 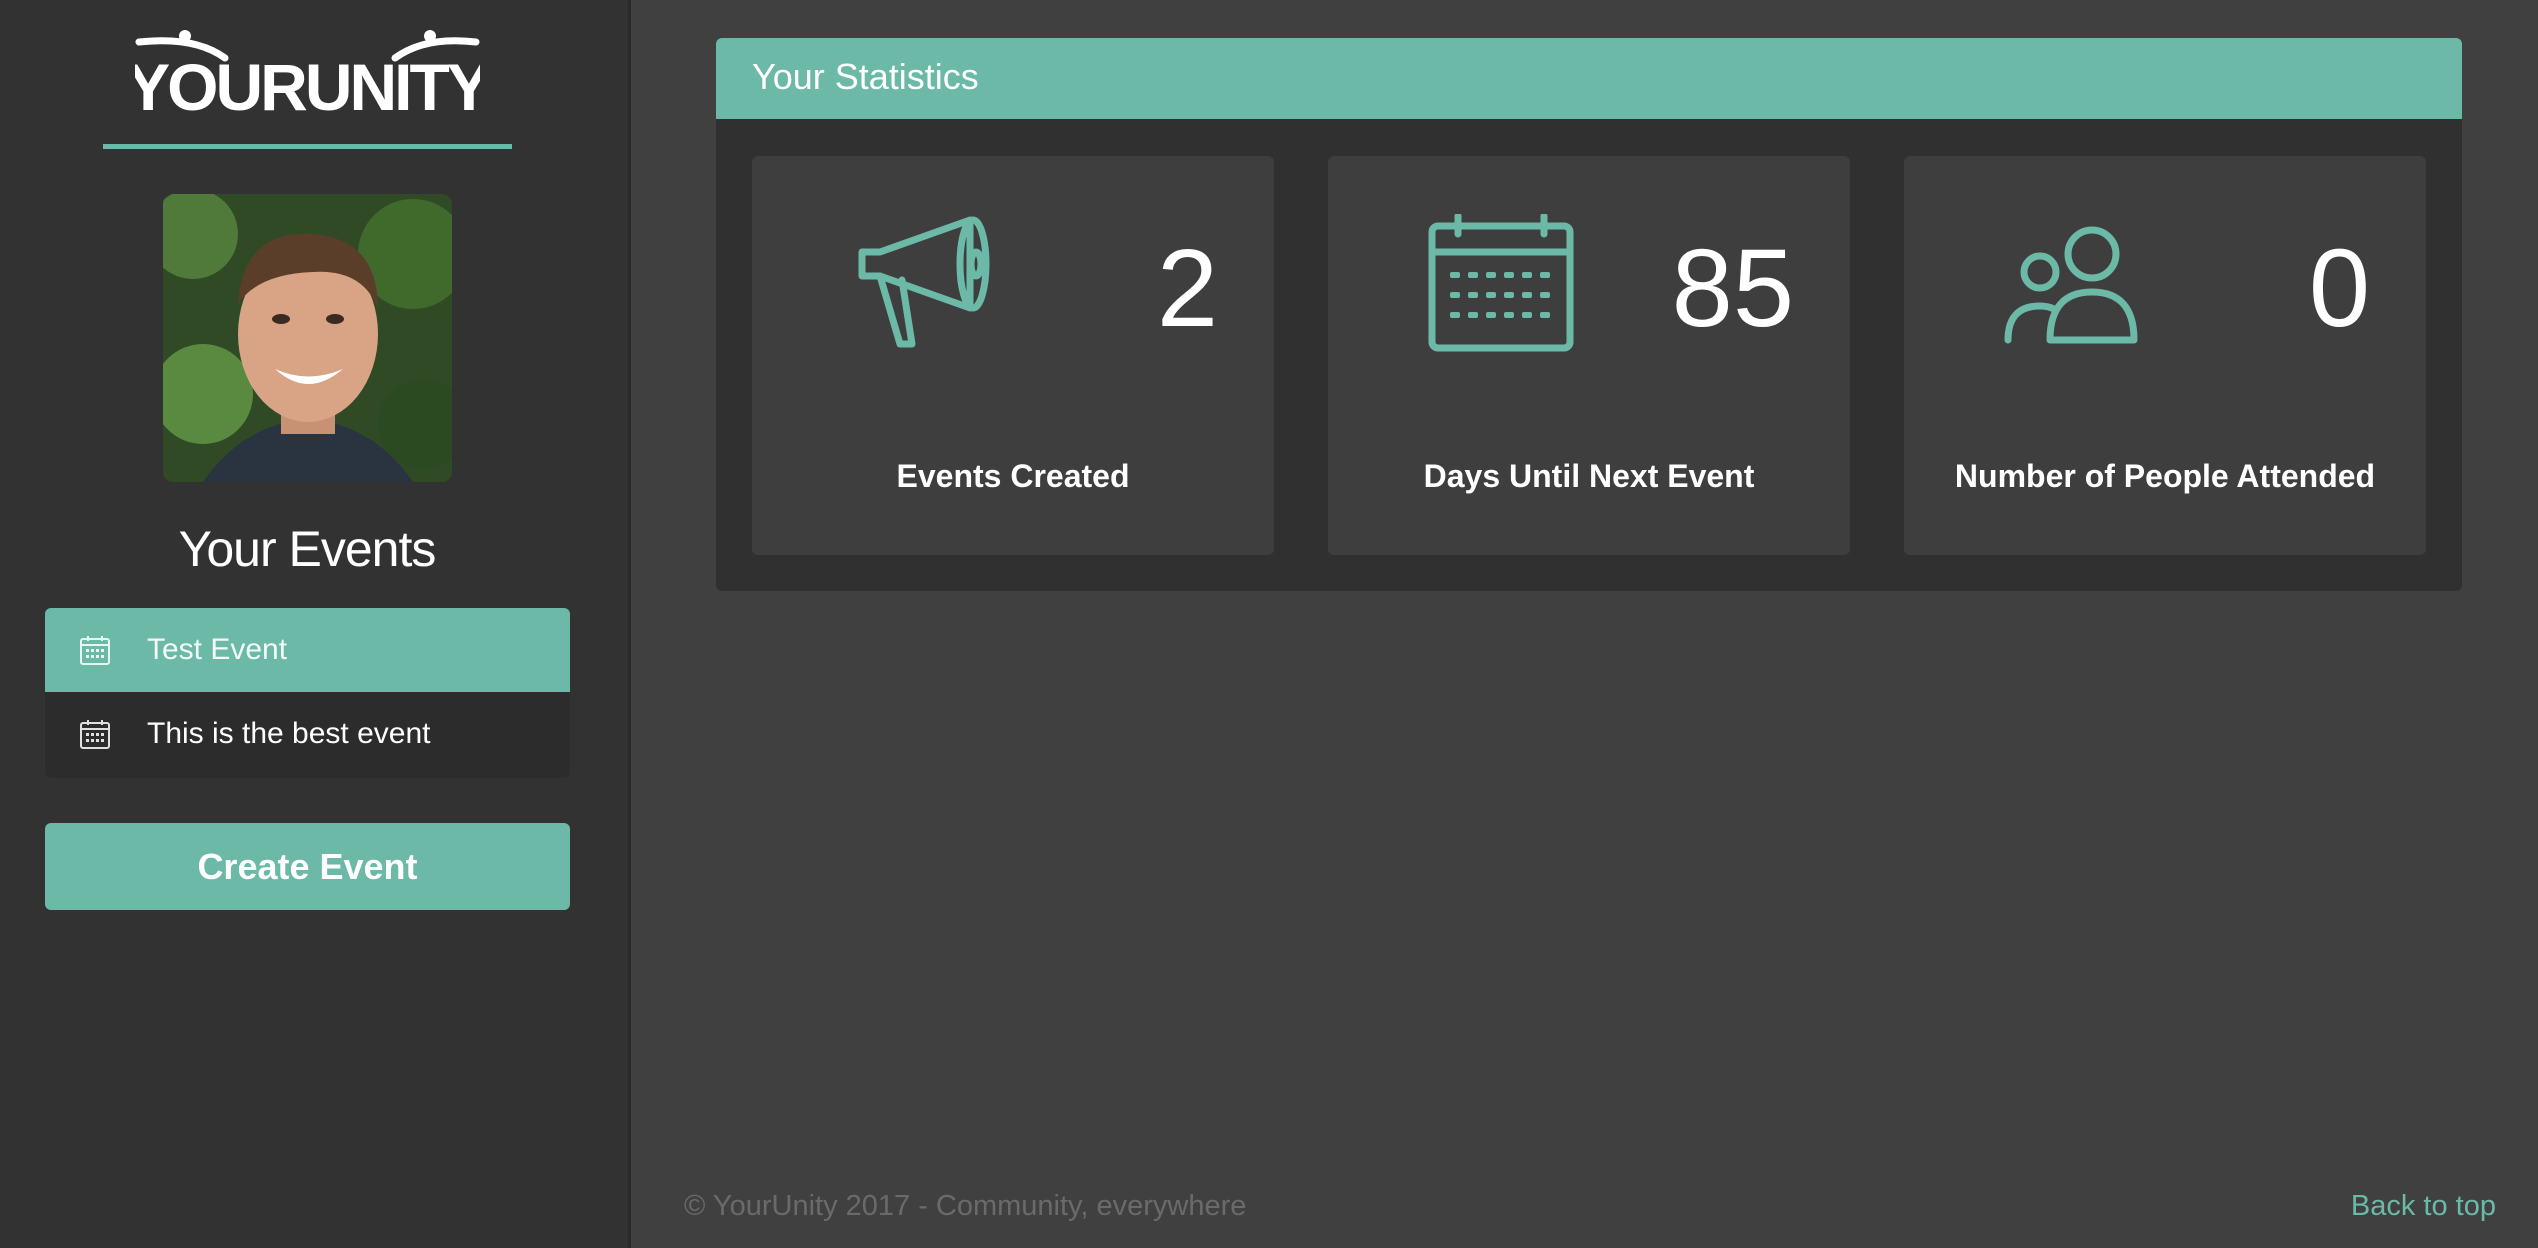 What do you see at coordinates (307, 866) in the screenshot?
I see `create-event-button: Create Event` at bounding box center [307, 866].